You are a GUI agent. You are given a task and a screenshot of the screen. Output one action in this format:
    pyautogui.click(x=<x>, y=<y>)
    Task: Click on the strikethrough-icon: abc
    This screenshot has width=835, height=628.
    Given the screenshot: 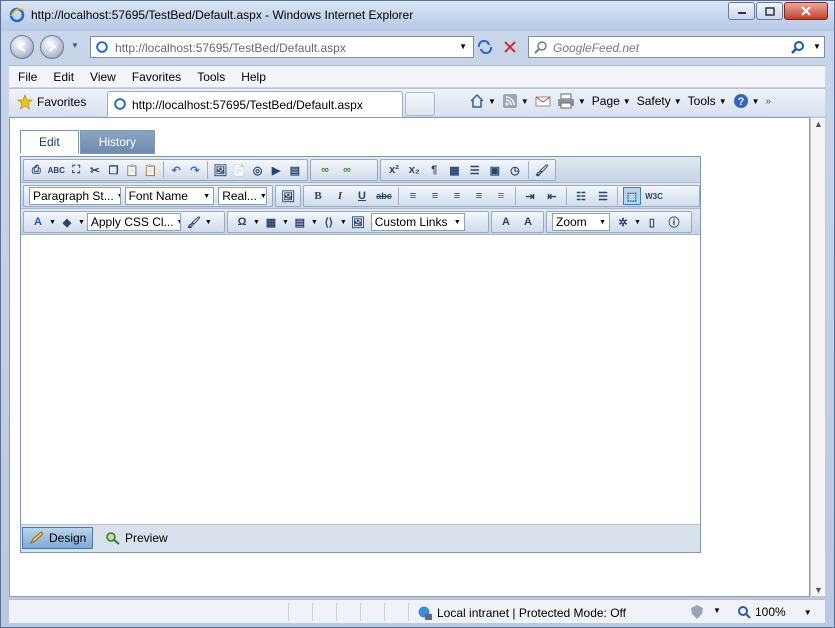 What is the action you would take?
    pyautogui.click(x=384, y=196)
    